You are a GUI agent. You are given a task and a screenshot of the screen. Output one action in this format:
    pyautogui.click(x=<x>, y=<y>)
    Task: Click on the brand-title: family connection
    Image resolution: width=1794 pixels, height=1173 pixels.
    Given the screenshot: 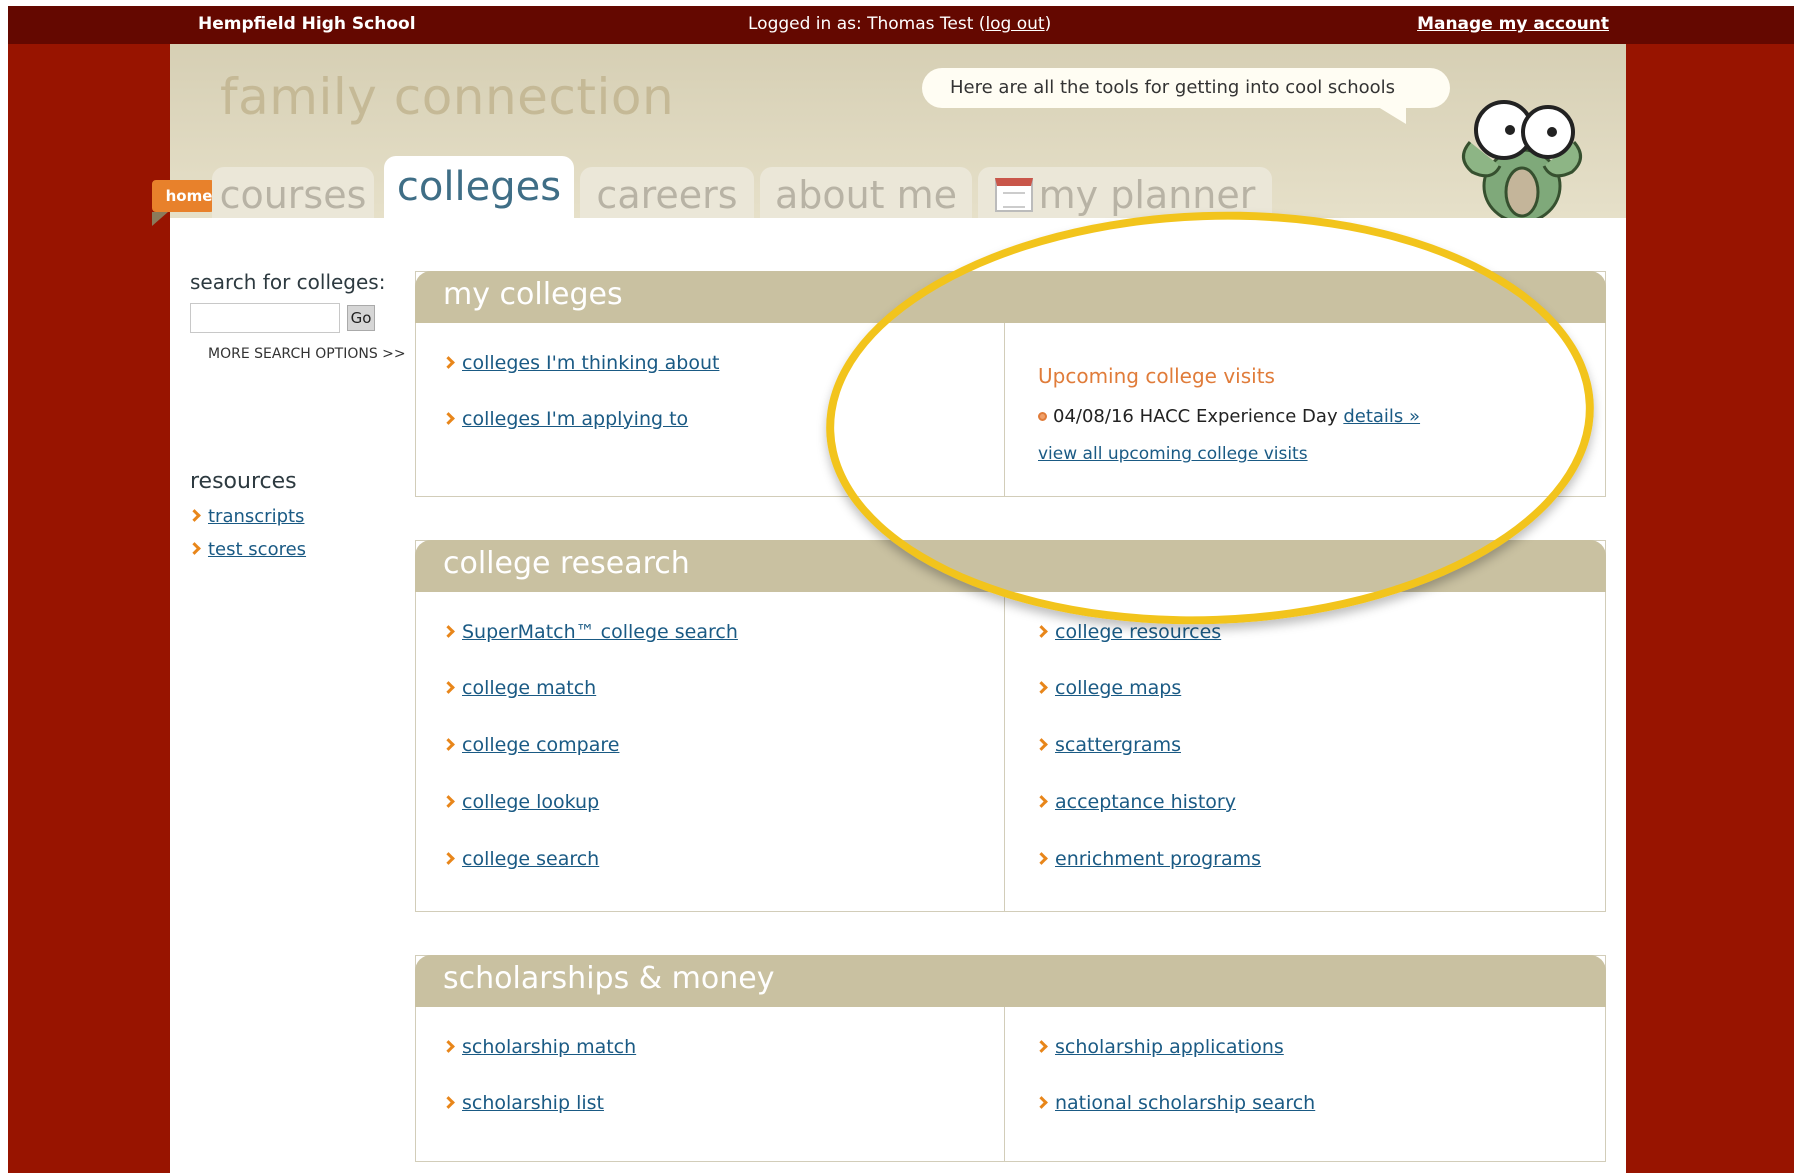 What is the action you would take?
    pyautogui.click(x=447, y=97)
    